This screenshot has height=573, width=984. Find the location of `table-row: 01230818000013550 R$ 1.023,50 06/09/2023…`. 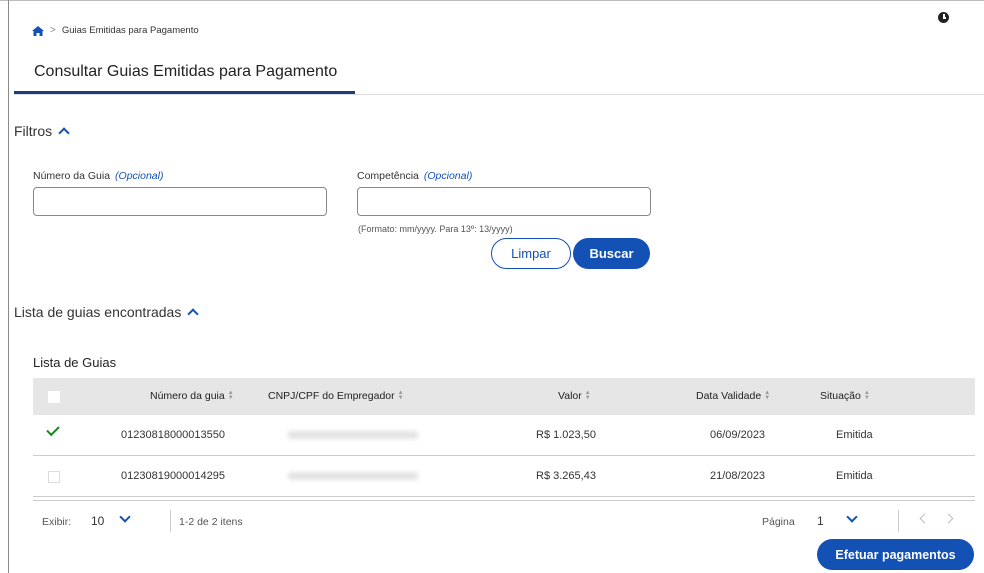

table-row: 01230818000013550 R$ 1.023,50 06/09/2023… is located at coordinates (504, 435).